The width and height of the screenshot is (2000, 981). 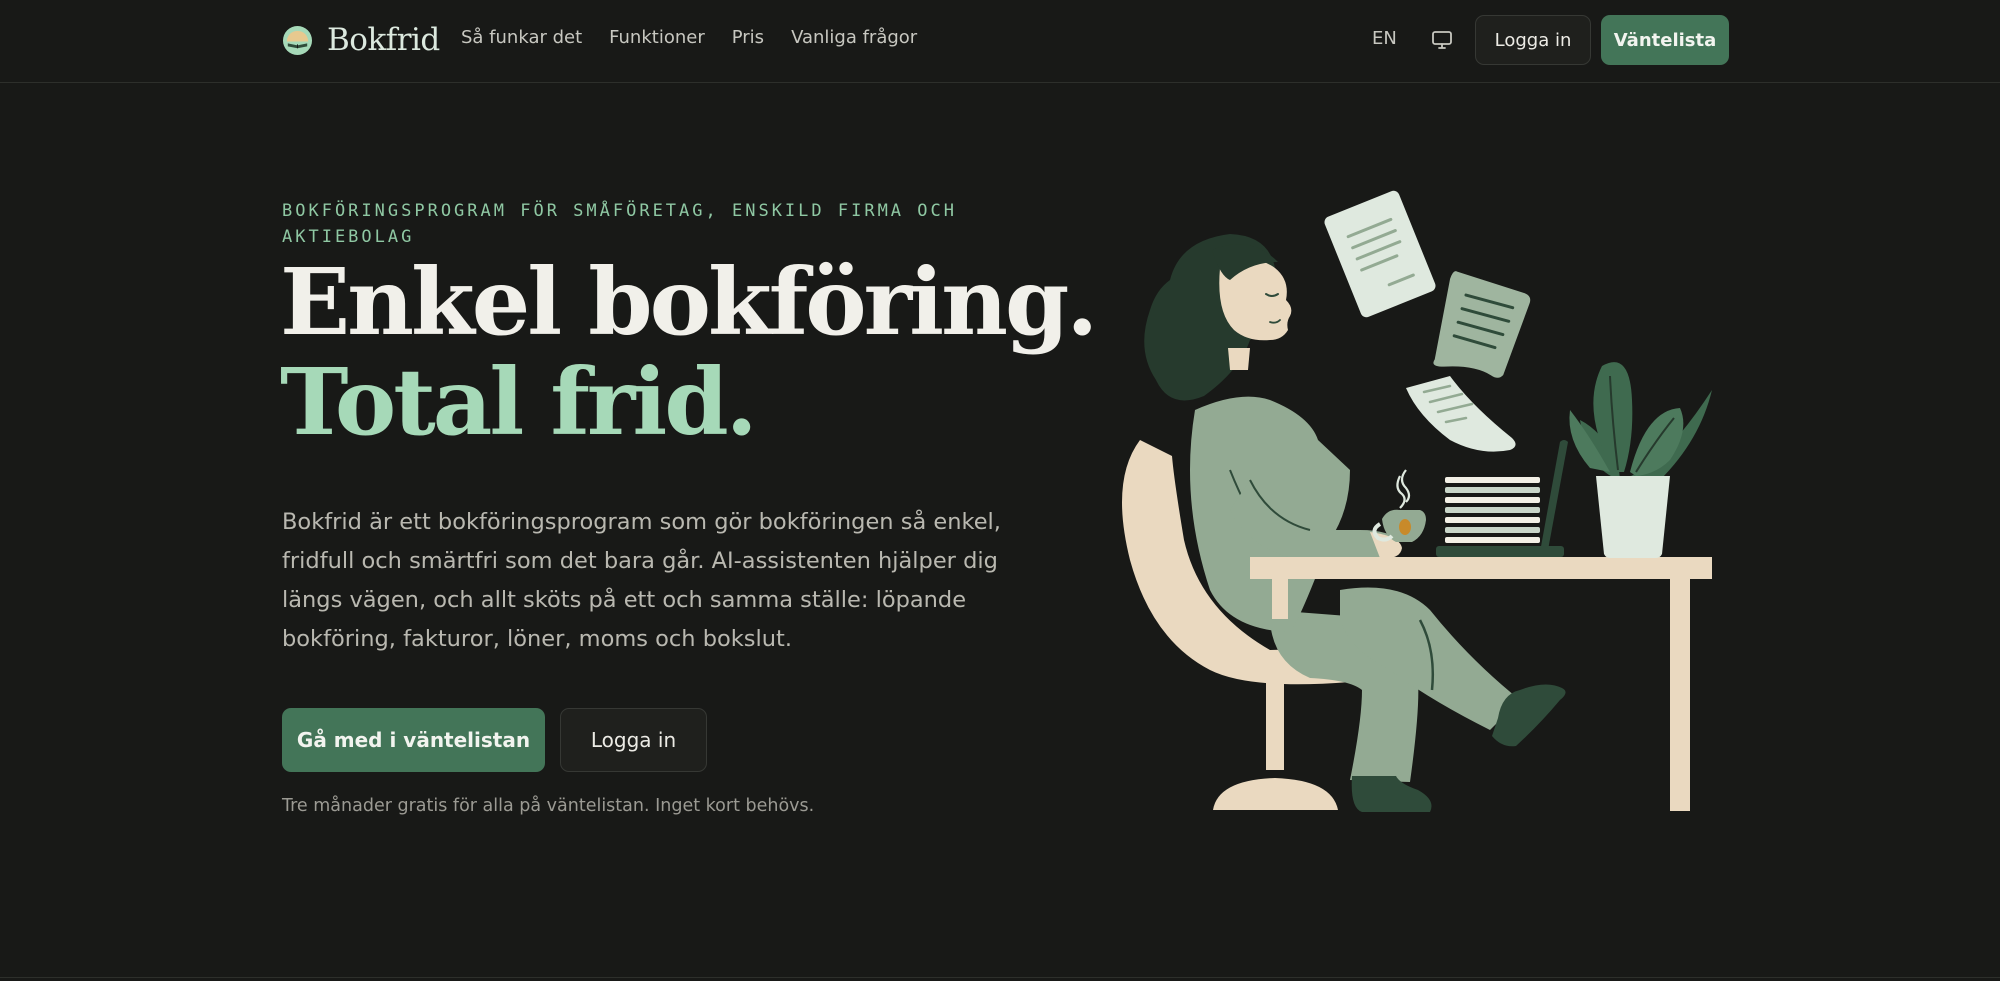 I want to click on book-sunrise-logo-icon, so click(x=297, y=40).